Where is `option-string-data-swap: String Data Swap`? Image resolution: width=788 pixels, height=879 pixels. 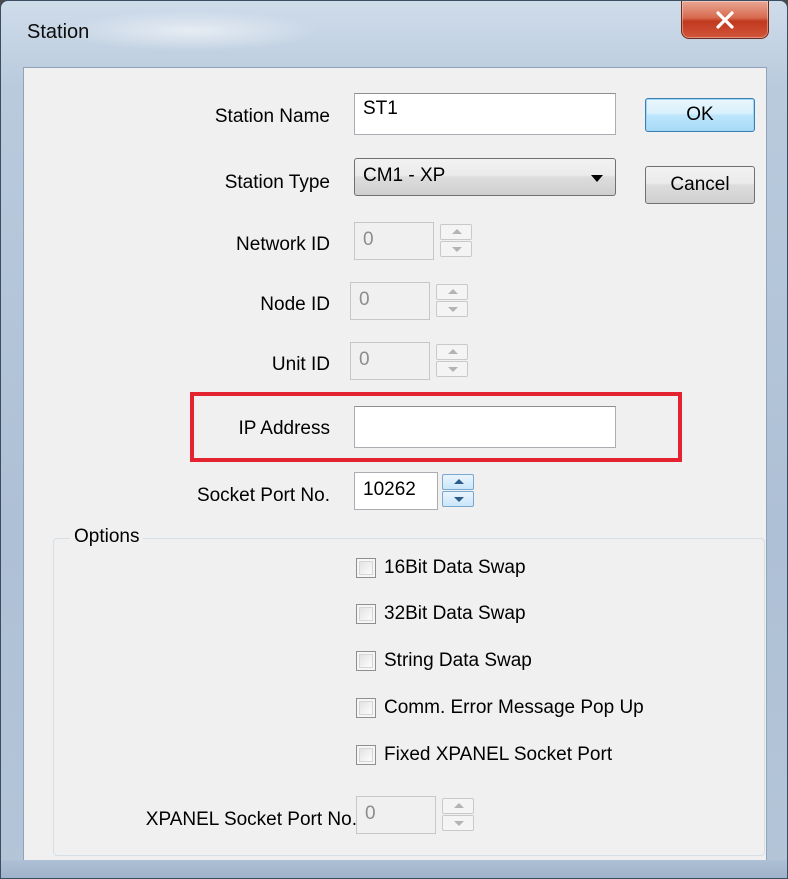
option-string-data-swap: String Data Swap is located at coordinates (444, 661).